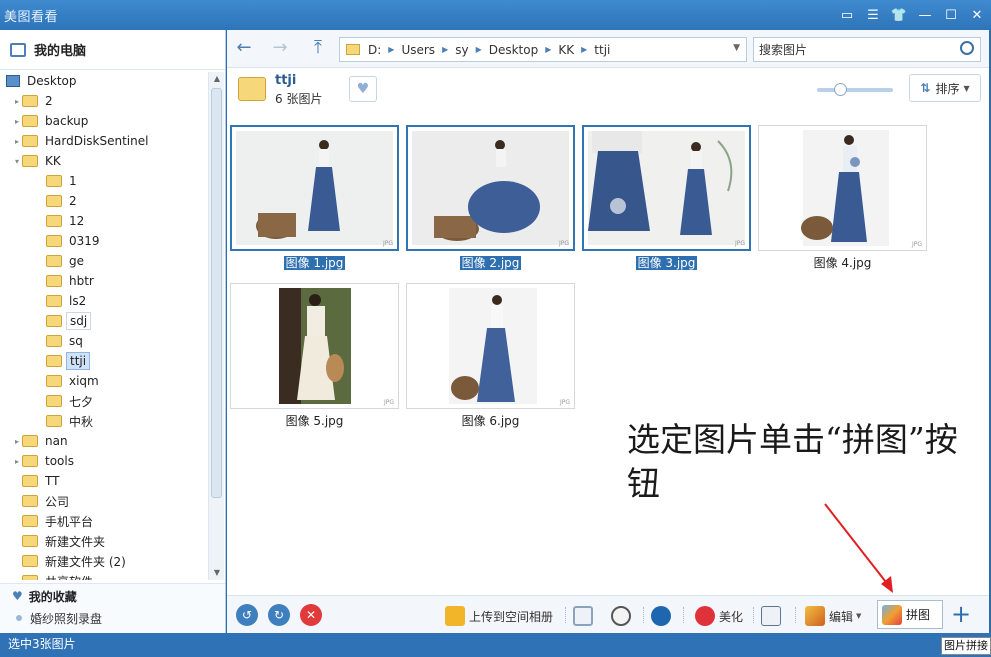 This screenshot has width=991, height=657. Describe the element at coordinates (947, 88) in the screenshot. I see `sort-label: 排序` at that location.